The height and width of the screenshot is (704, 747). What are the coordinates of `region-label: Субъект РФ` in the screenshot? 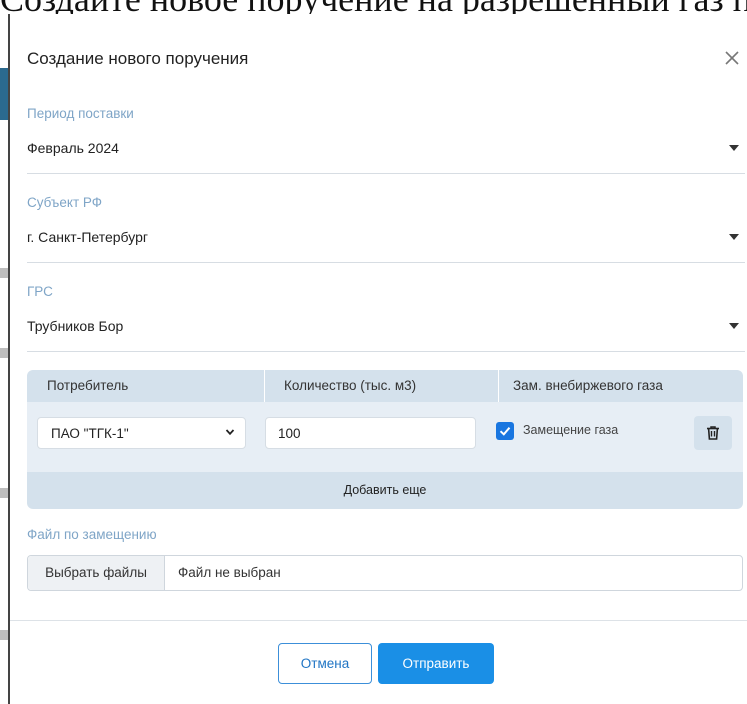 It's located at (64, 202).